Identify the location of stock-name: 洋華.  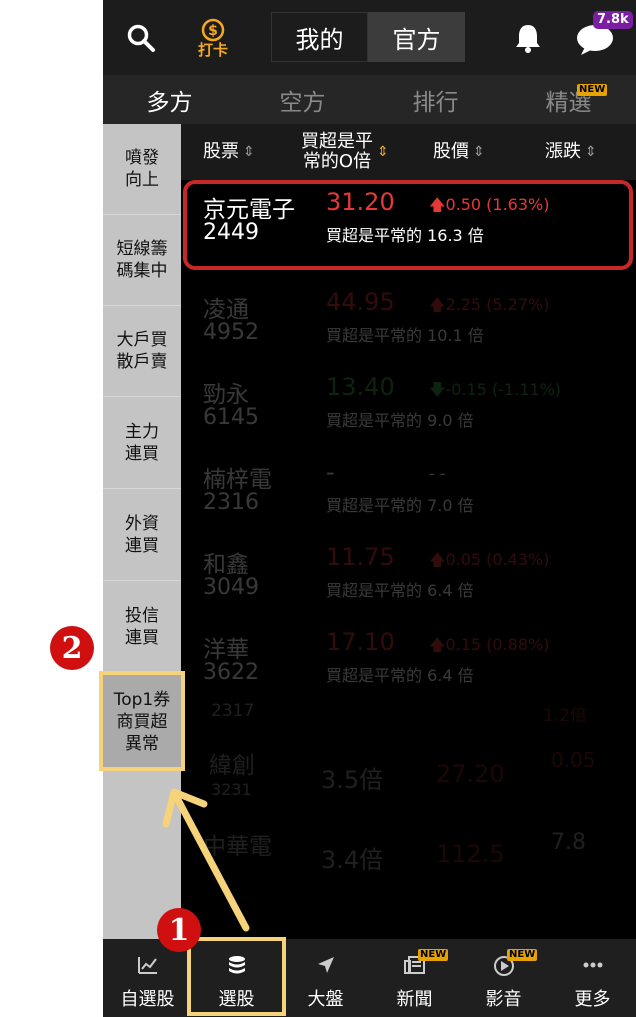
(226, 650).